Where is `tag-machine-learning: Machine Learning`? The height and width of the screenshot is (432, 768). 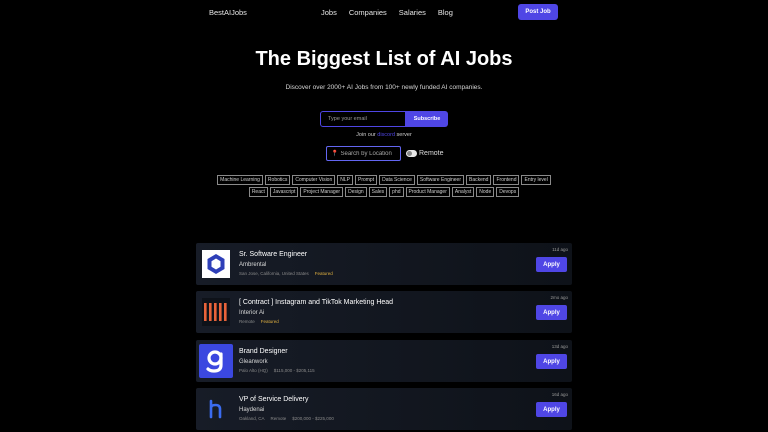
tag-machine-learning: Machine Learning is located at coordinates (240, 180).